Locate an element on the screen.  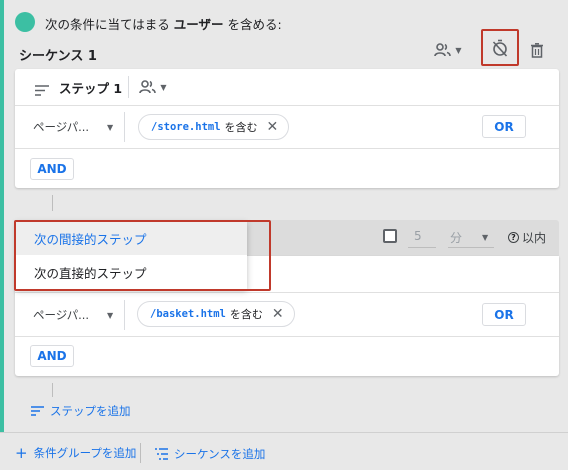
chip-value: /store.html is located at coordinates (186, 127).